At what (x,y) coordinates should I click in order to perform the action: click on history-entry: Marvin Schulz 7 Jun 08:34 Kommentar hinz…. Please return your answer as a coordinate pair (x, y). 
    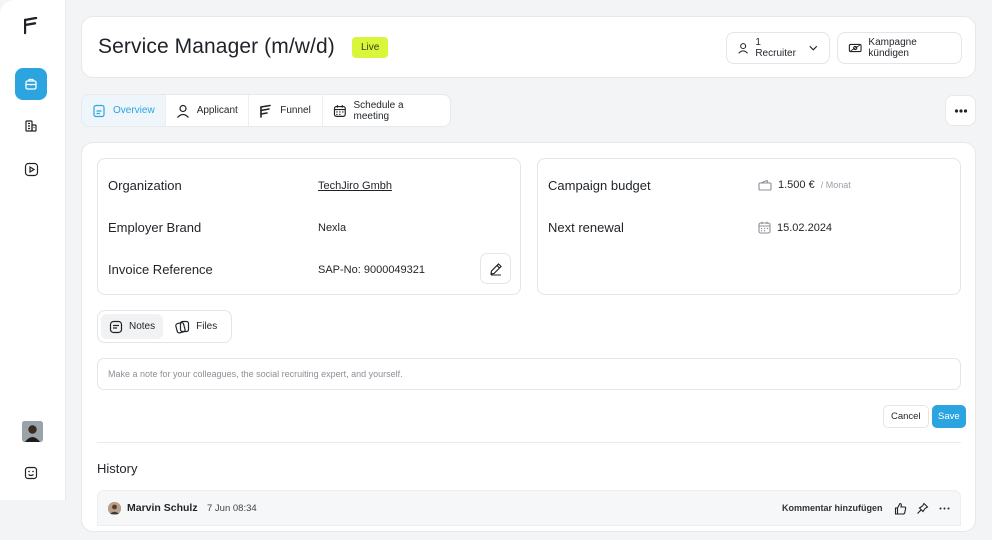
    Looking at the image, I should click on (529, 508).